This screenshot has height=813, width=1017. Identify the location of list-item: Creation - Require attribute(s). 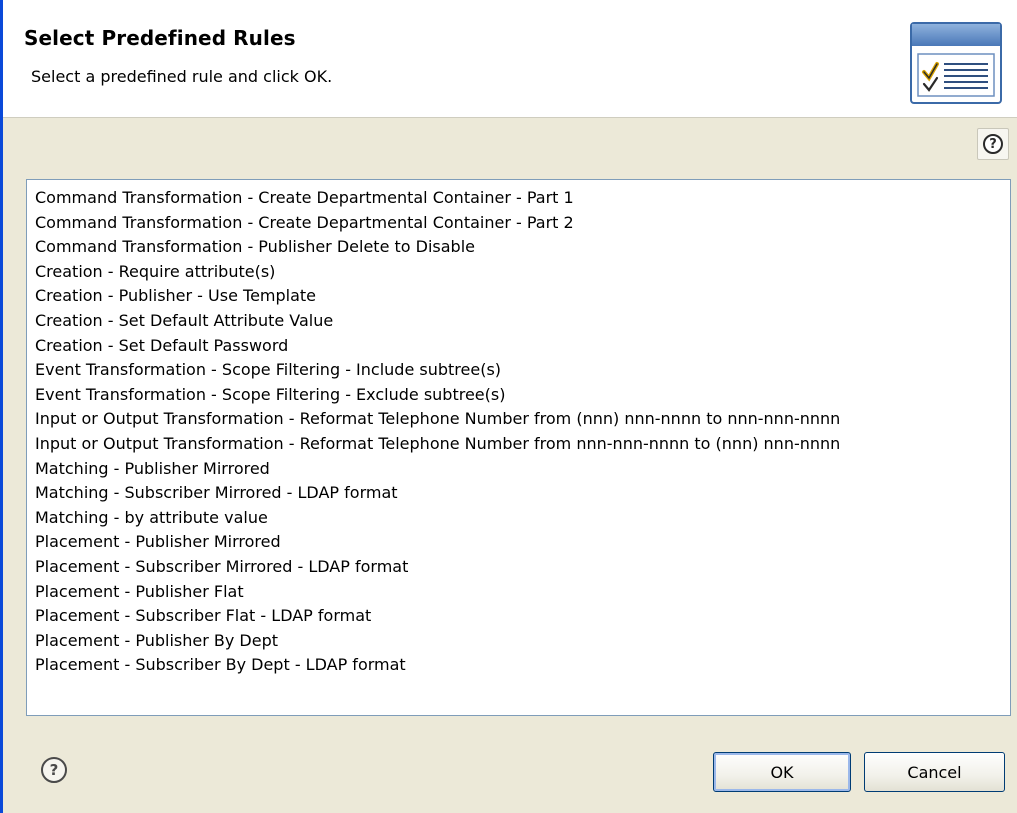
(522, 272).